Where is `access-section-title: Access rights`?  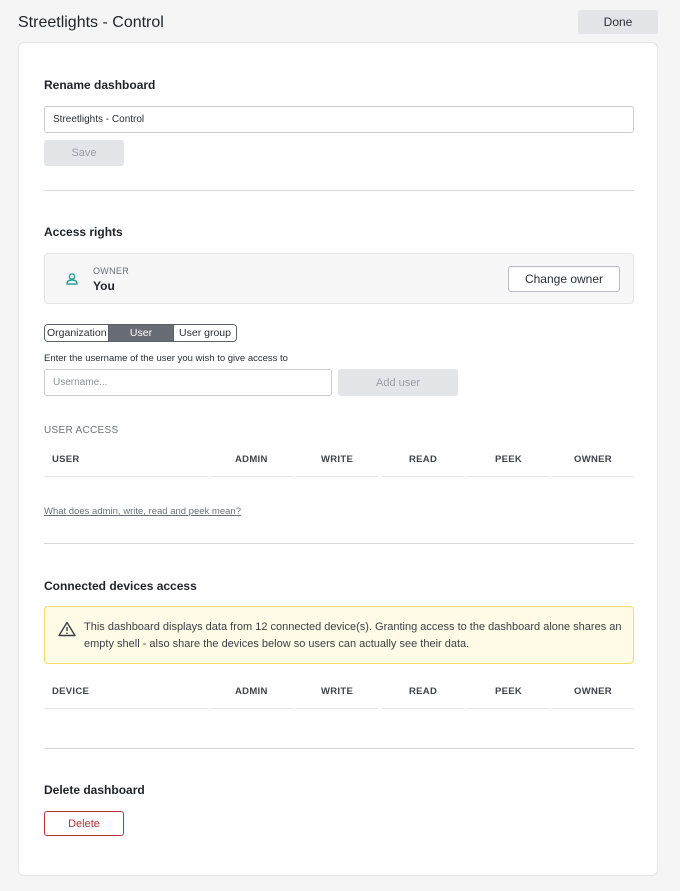
access-section-title: Access rights is located at coordinates (83, 232).